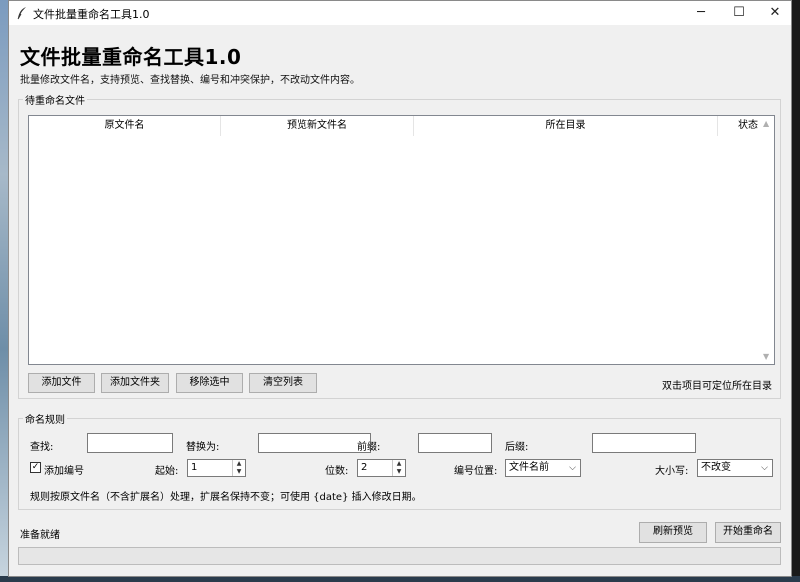 The height and width of the screenshot is (582, 800). I want to click on title-bar: 文件批量重命名工具1.0 ─ ☐ ✕, so click(400, 13).